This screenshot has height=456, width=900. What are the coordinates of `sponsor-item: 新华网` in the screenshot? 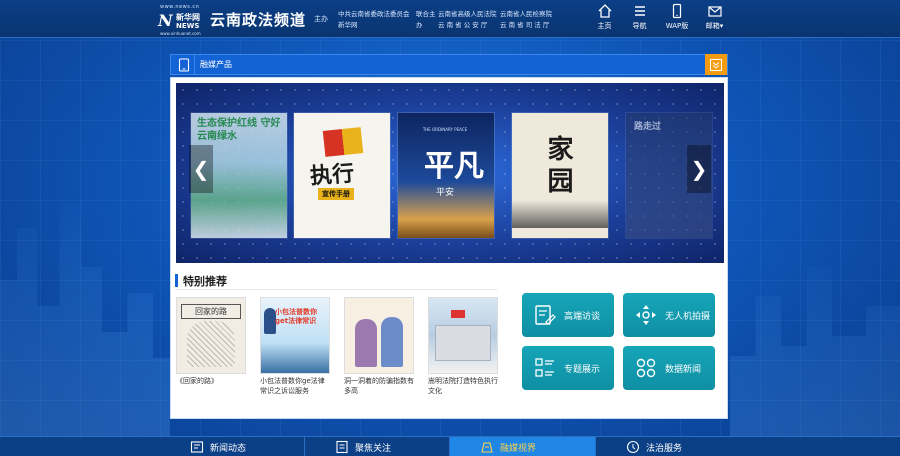 It's located at (348, 25).